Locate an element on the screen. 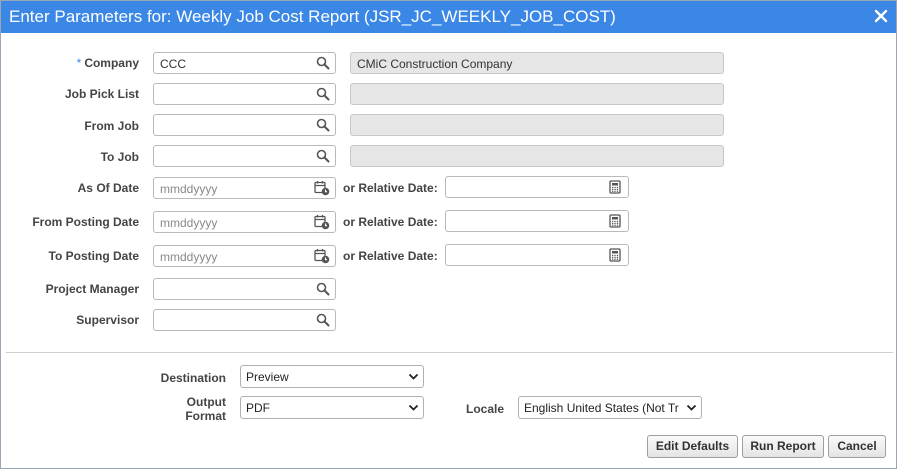  supervisor-field is located at coordinates (244, 320).